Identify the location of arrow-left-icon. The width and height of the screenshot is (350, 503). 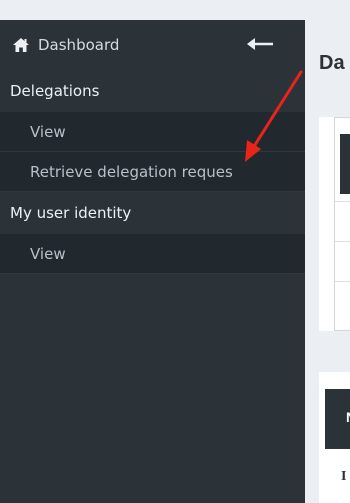
(260, 44).